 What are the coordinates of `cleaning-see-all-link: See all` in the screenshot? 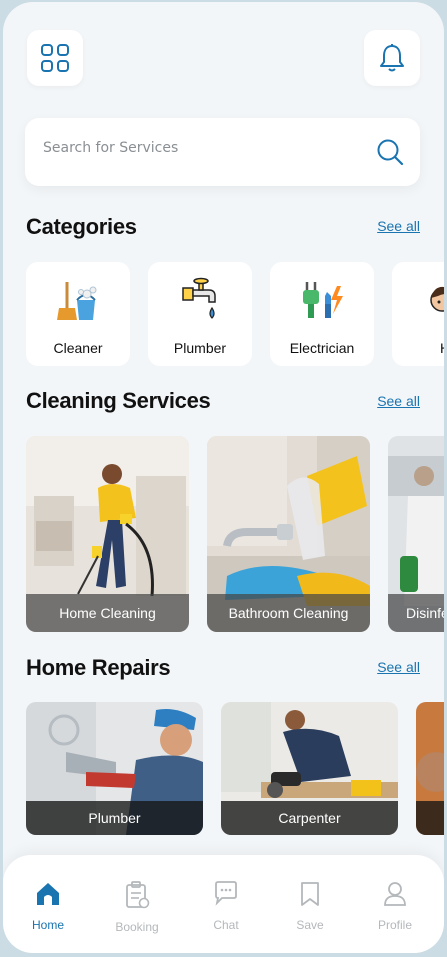 It's located at (398, 401).